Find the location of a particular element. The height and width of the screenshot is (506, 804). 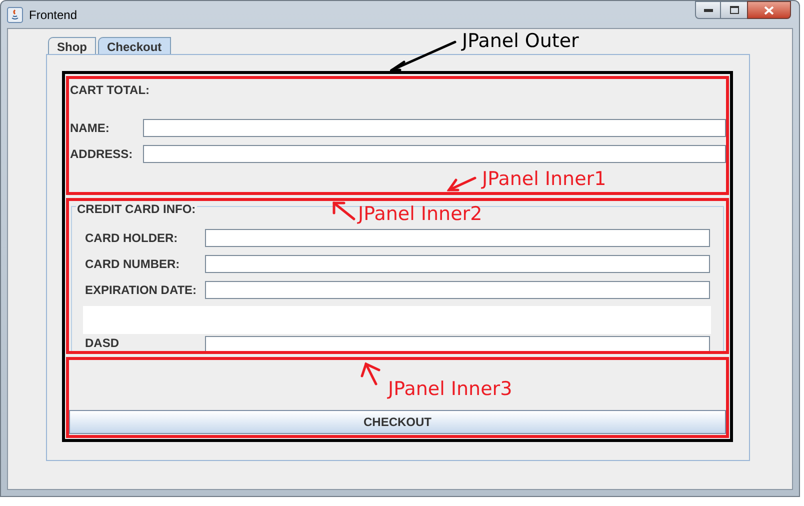

annotation-label: JPanel Inner2 is located at coordinates (420, 214).